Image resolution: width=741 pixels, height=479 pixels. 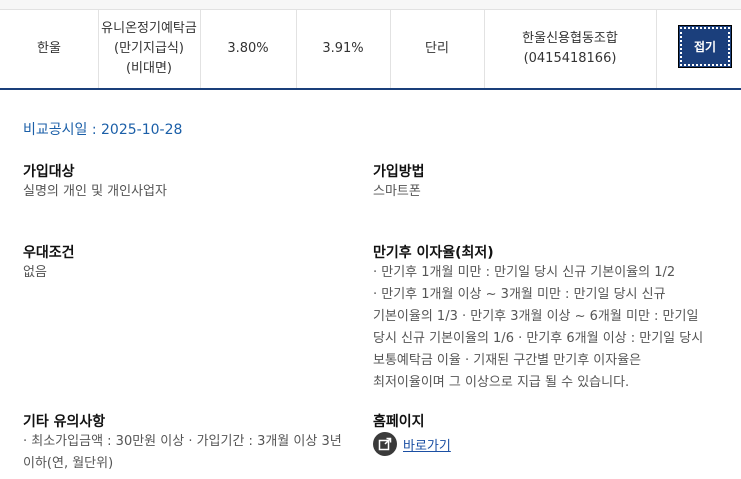 I want to click on homepage-link-text: 바로가기, so click(x=427, y=444).